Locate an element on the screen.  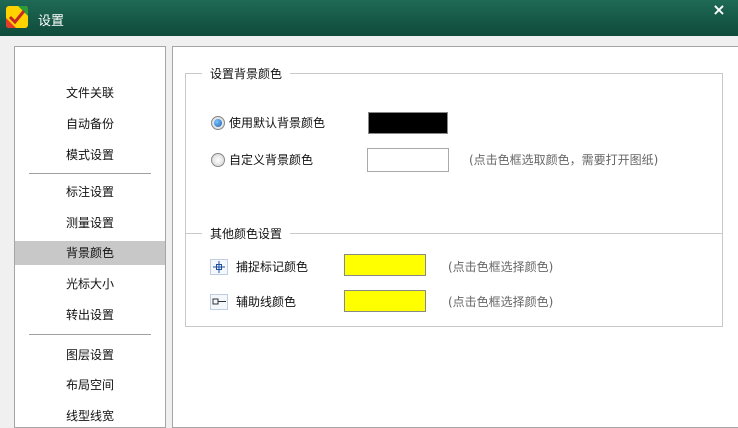
sidebar-item-mode-settings: 模式设置 is located at coordinates (90, 155).